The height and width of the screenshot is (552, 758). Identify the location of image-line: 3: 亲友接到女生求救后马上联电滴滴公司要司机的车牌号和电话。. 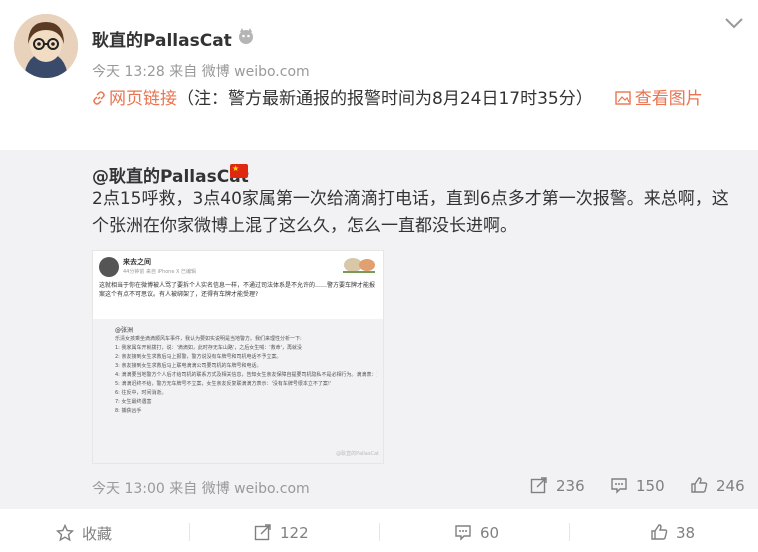
(188, 366).